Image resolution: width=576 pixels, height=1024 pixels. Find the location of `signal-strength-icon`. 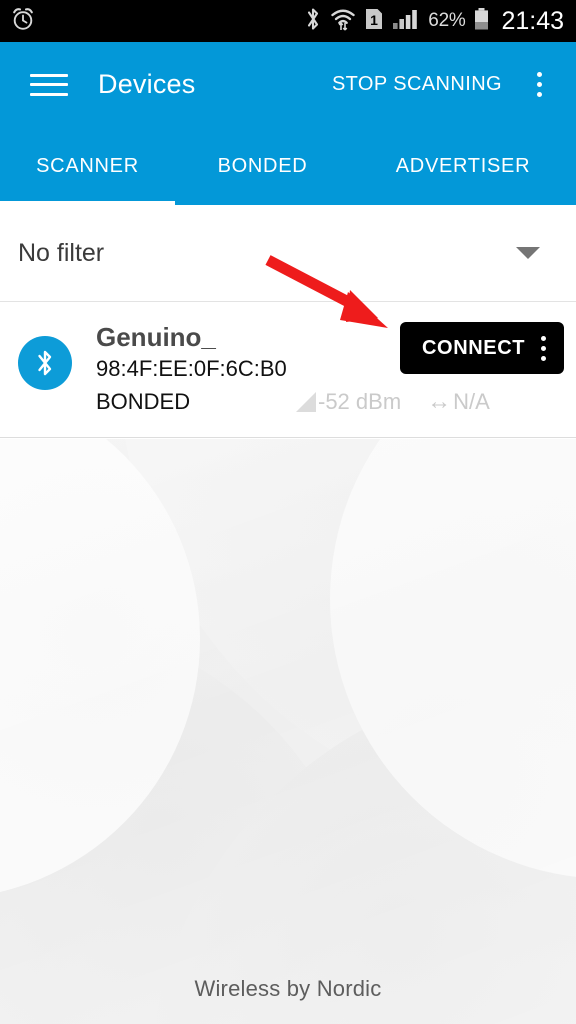

signal-strength-icon is located at coordinates (306, 402).